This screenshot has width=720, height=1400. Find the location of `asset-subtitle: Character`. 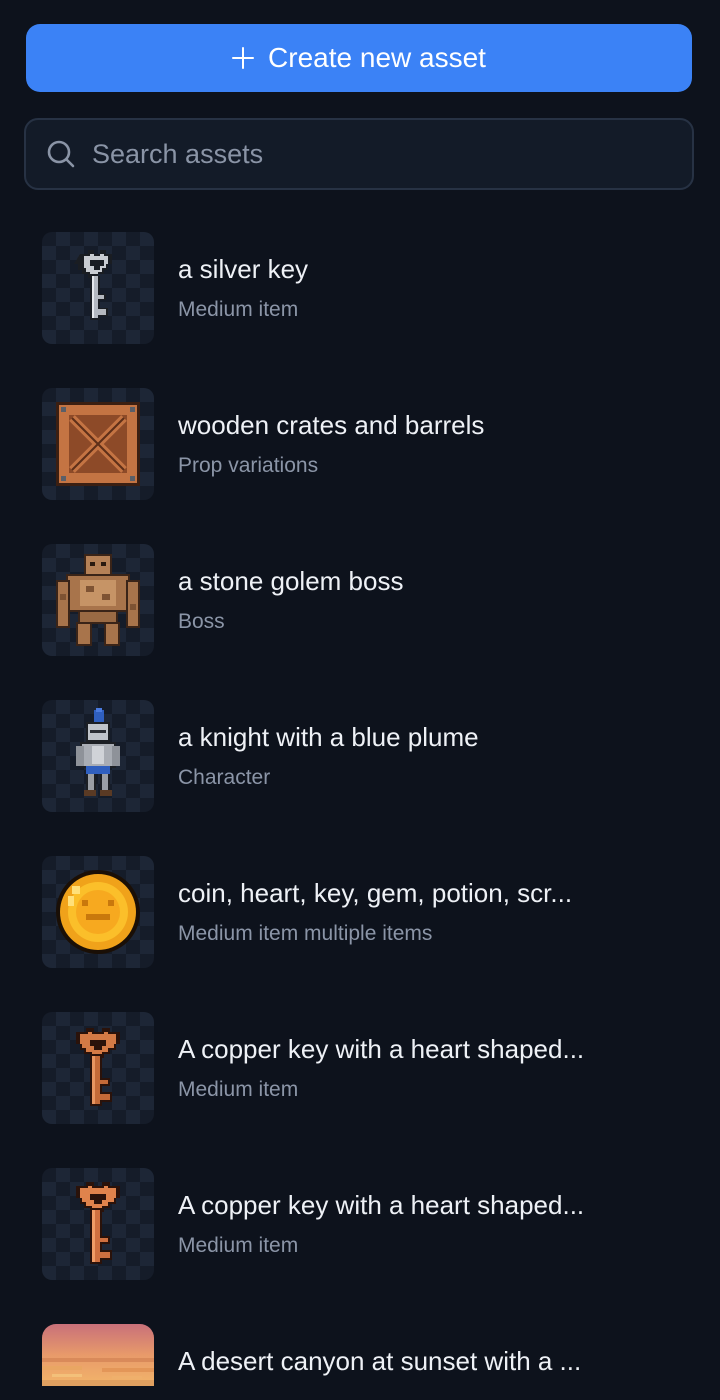

asset-subtitle: Character is located at coordinates (224, 777).